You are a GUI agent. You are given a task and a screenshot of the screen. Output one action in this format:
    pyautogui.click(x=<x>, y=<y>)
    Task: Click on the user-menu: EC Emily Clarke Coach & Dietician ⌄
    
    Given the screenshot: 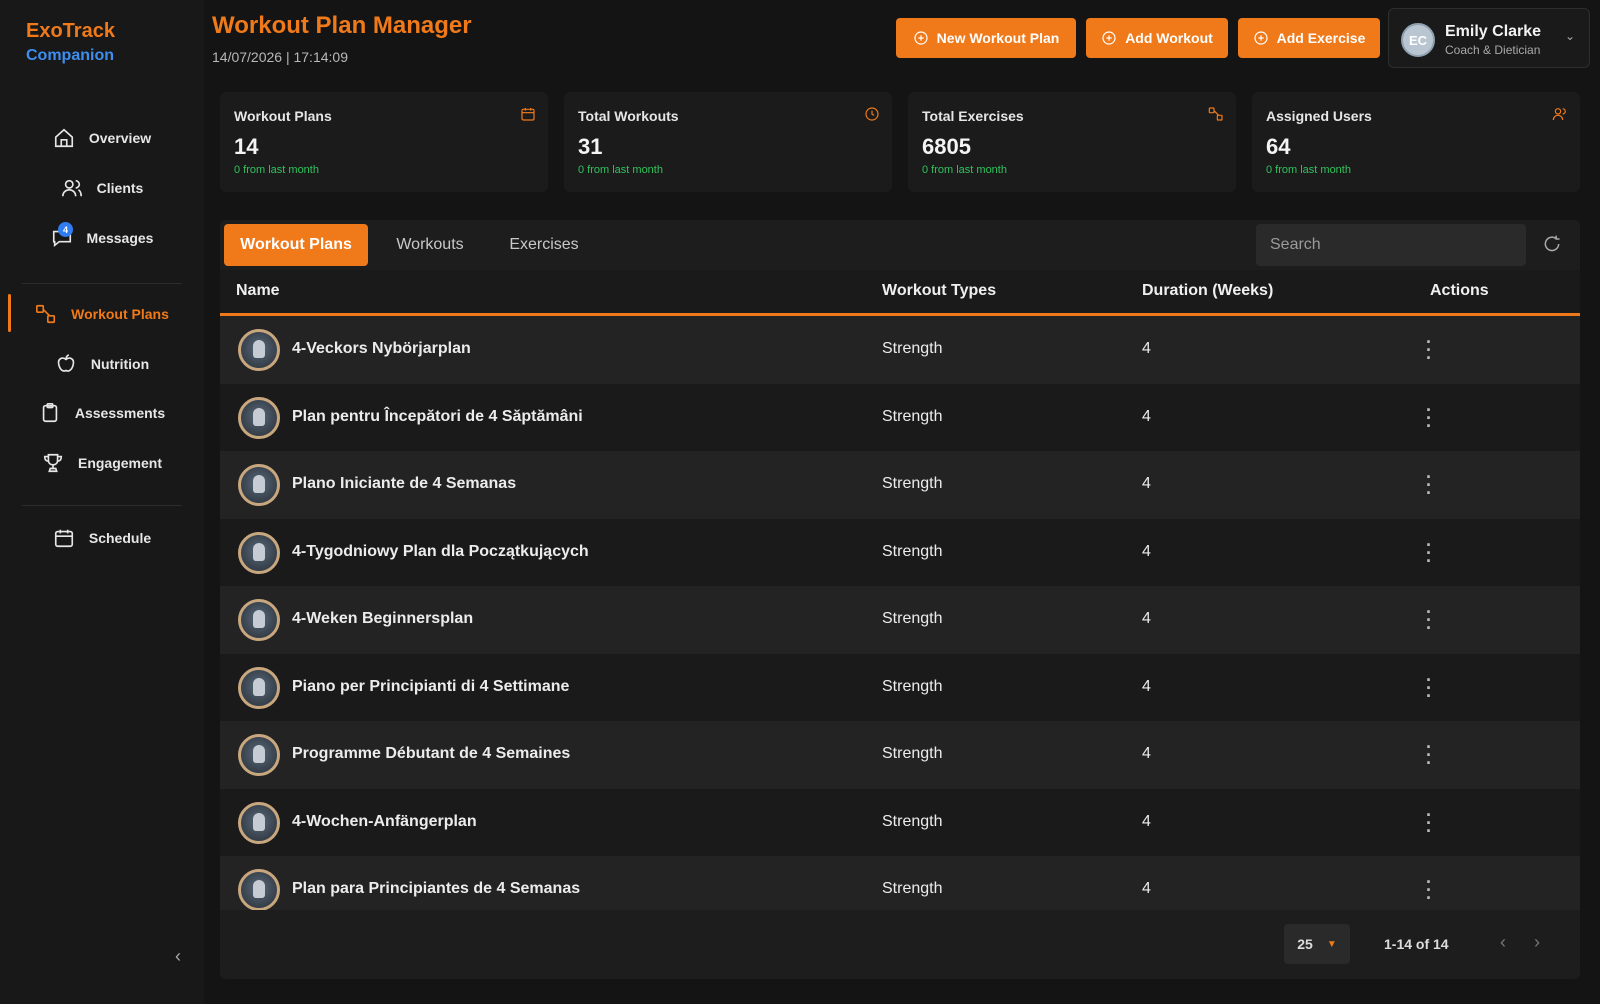 What is the action you would take?
    pyautogui.click(x=1489, y=38)
    